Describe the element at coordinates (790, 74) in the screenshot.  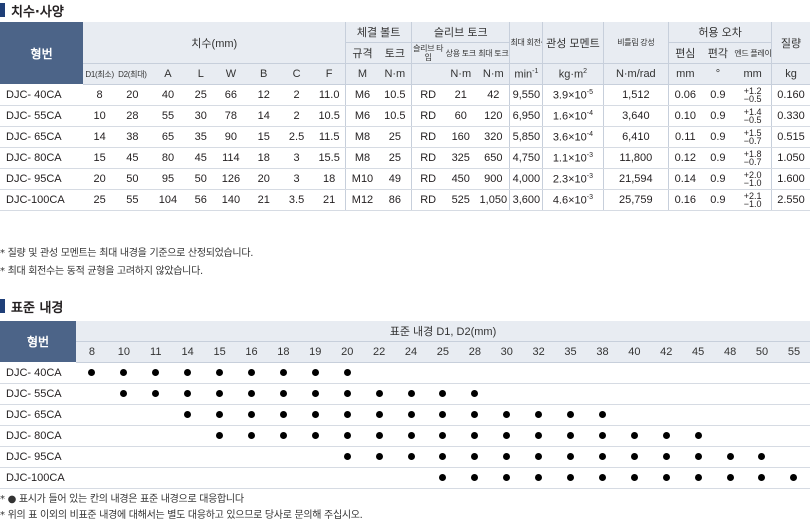
I see `unit-kg: kg` at that location.